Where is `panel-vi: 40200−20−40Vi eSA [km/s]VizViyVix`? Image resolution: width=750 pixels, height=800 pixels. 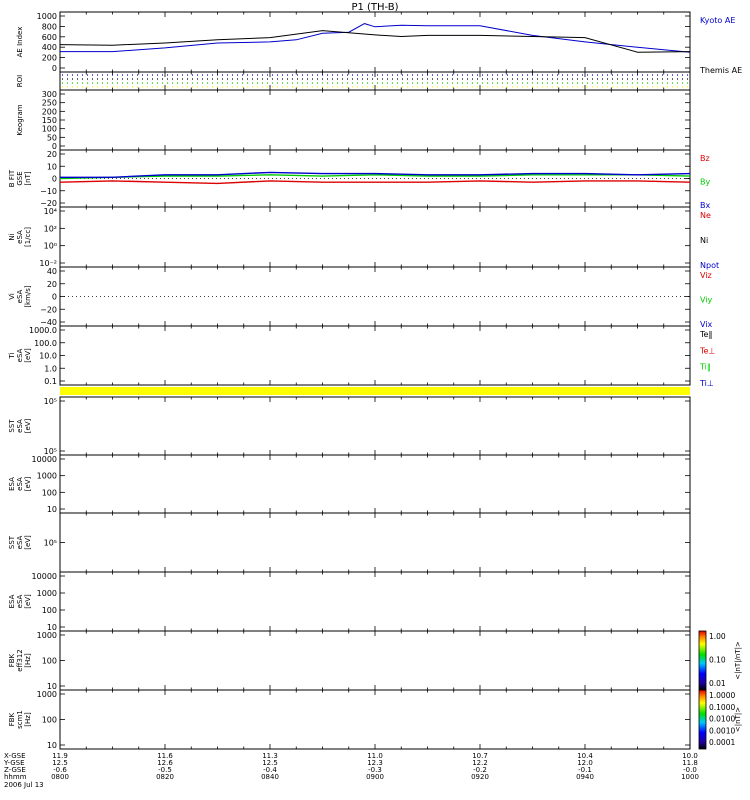 panel-vi: 40200−20−40Vi eSA [km/s]VizViyVix is located at coordinates (360, 297).